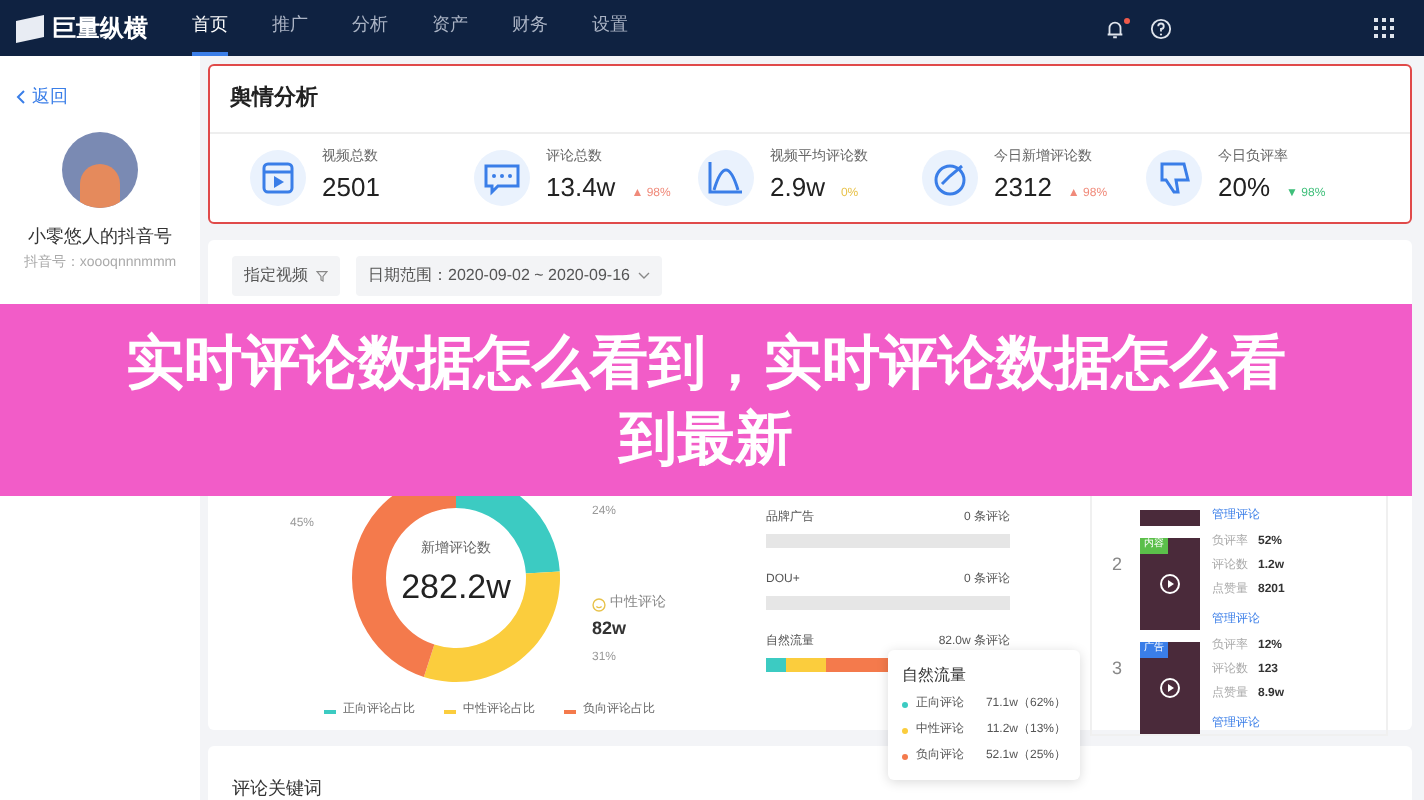 The image size is (1424, 800). I want to click on tooltip-title: 自然流量, so click(935, 676).